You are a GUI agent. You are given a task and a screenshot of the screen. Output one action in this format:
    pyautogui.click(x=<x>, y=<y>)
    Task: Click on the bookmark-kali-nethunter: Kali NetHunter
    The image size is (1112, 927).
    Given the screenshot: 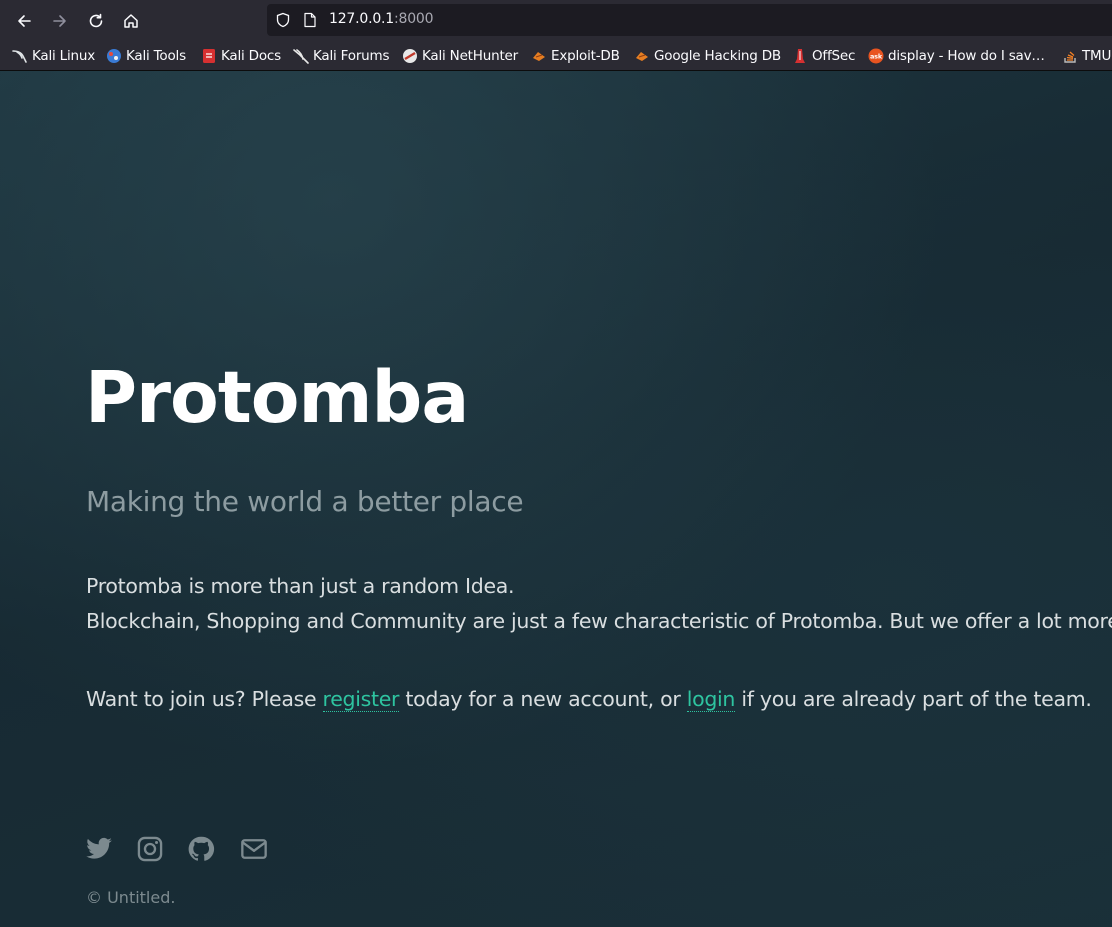 What is the action you would take?
    pyautogui.click(x=460, y=56)
    